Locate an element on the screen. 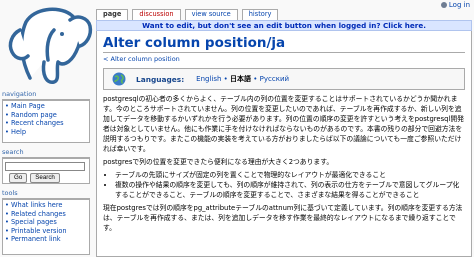  tab-history: history is located at coordinates (260, 14).